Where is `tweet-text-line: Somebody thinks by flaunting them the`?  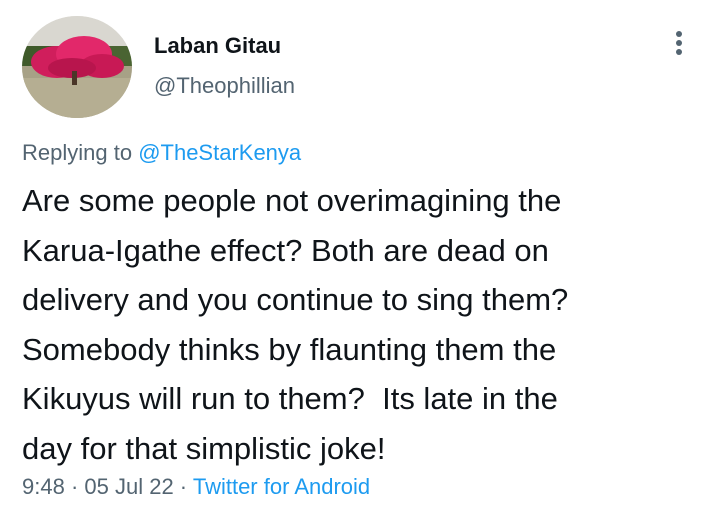
tweet-text-line: Somebody thinks by flaunting them the is located at coordinates (289, 349).